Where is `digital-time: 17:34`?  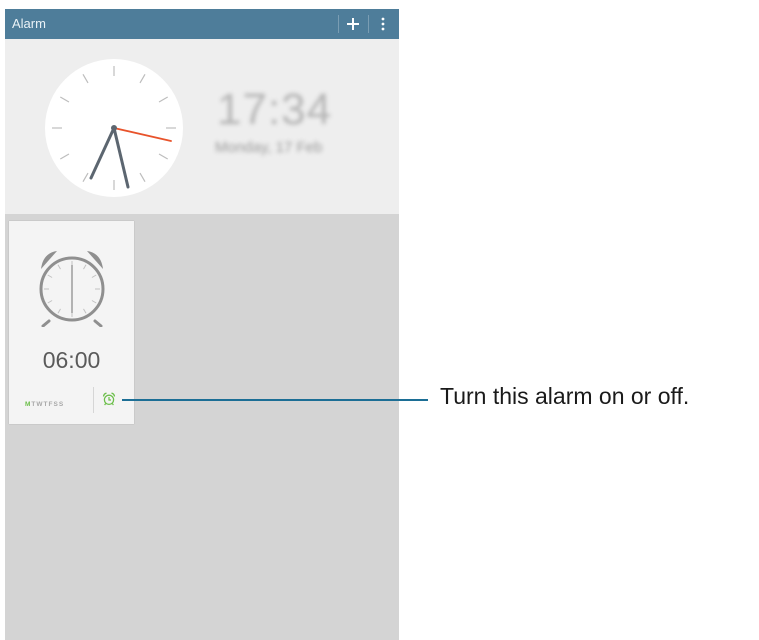 digital-time: 17:34 is located at coordinates (275, 109).